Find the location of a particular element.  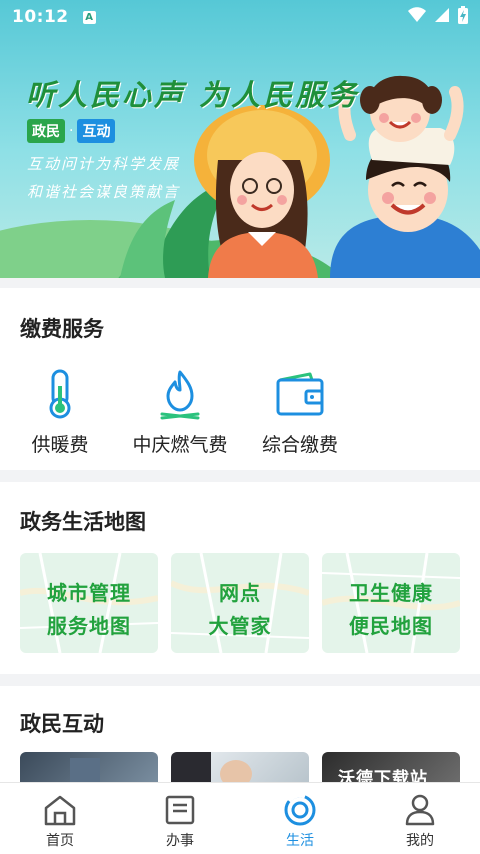

map-card-outlets: 网点 大管家 is located at coordinates (240, 603).